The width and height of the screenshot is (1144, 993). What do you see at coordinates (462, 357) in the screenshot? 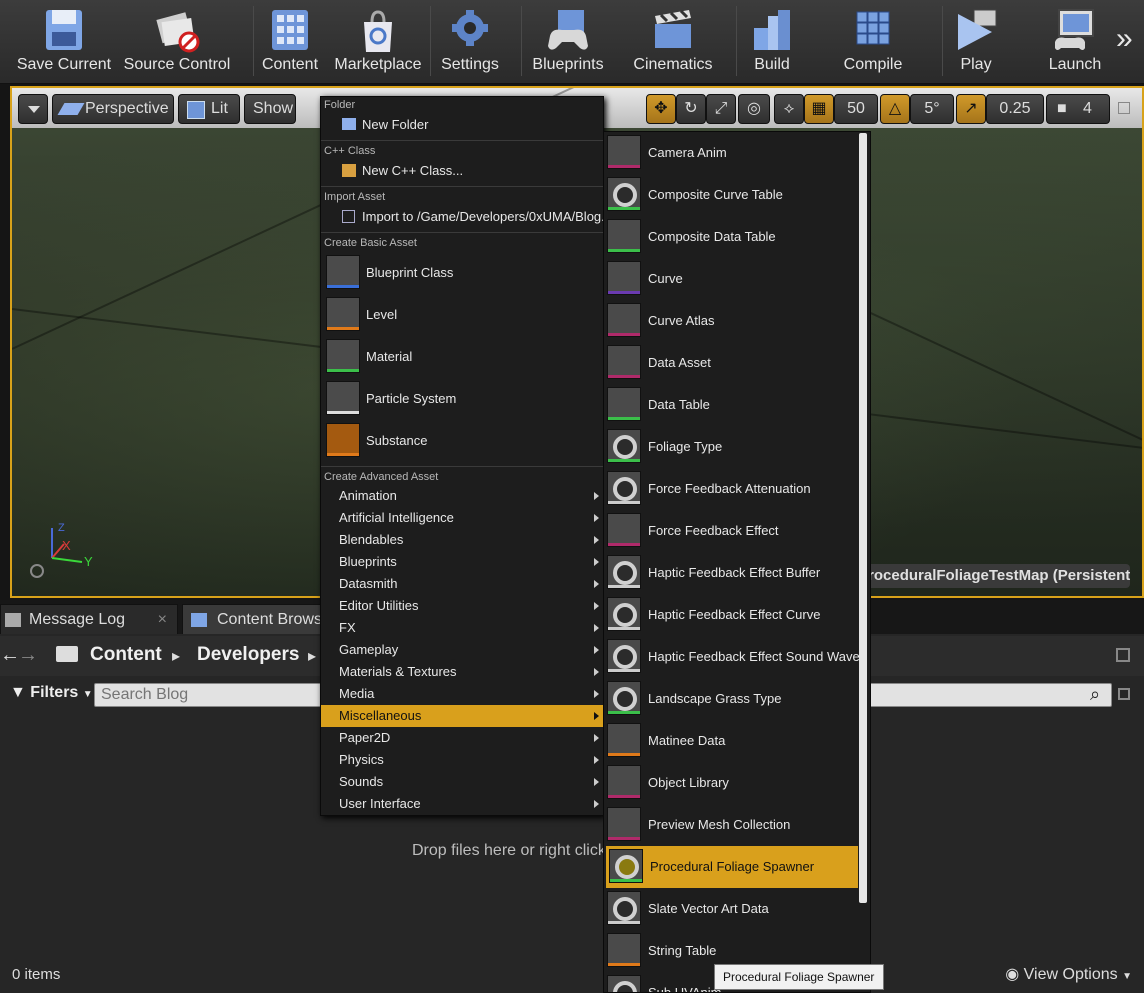
I see `material-item: Material` at bounding box center [462, 357].